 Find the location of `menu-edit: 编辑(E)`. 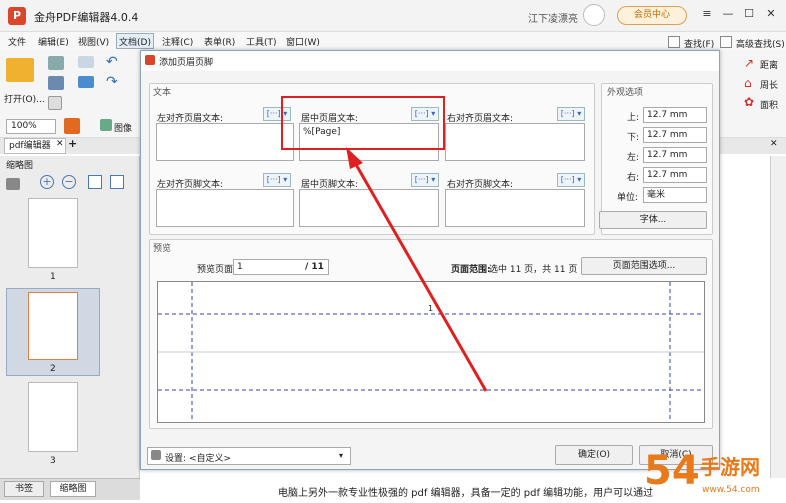

menu-edit: 编辑(E) is located at coordinates (53, 41).